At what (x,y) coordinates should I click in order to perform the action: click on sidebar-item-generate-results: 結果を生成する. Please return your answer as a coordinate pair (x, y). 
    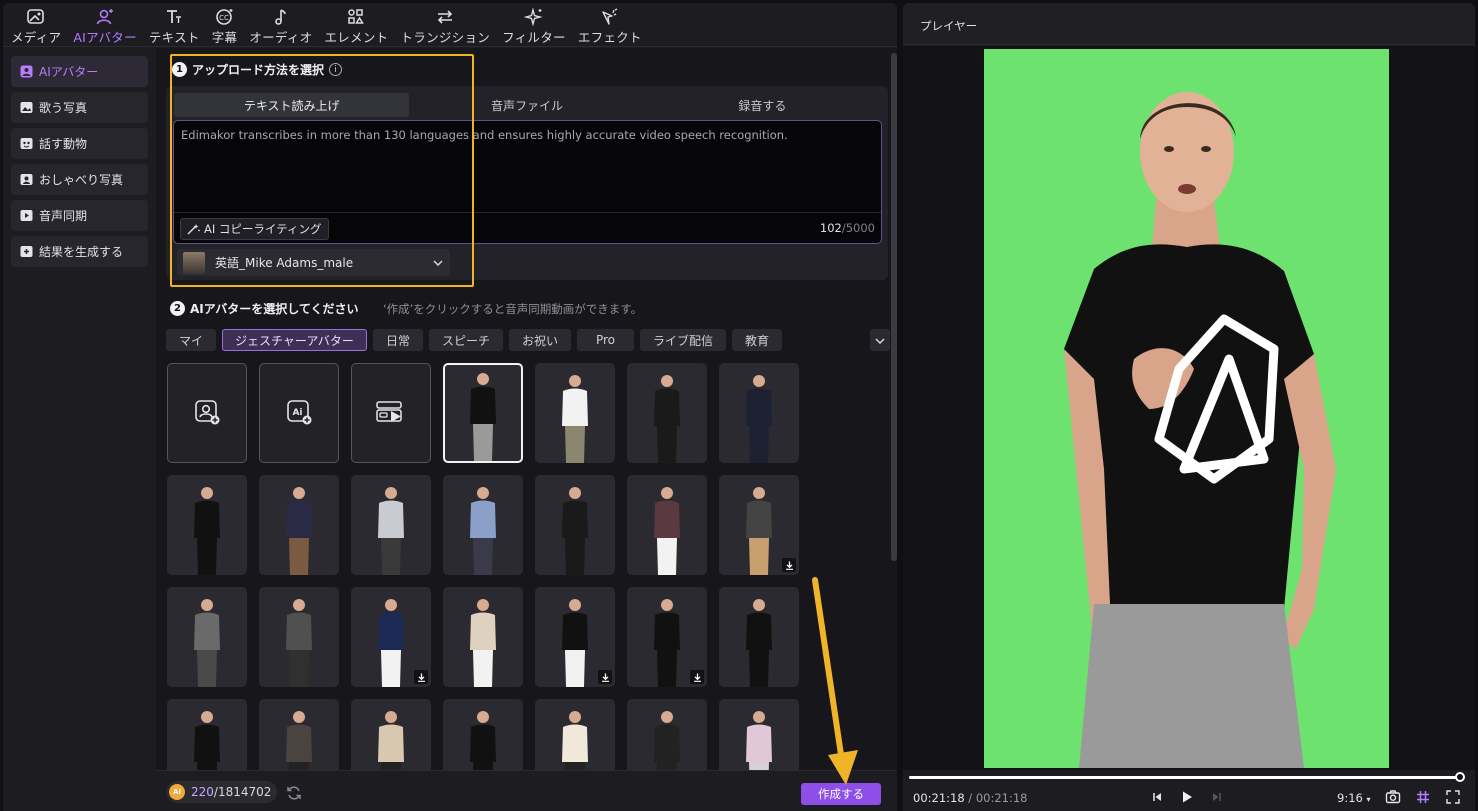
    Looking at the image, I should click on (79, 251).